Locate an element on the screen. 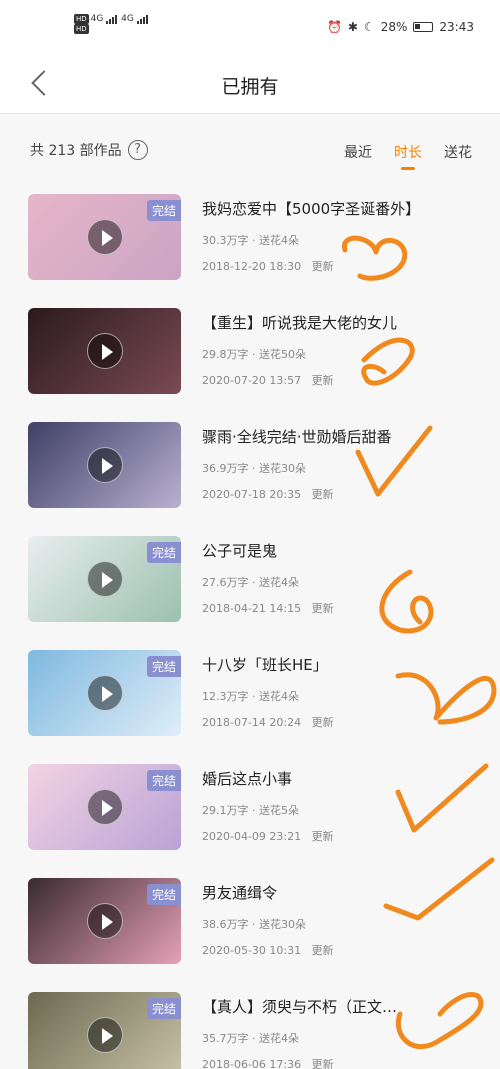 The width and height of the screenshot is (500, 1069). filter-bar: 共 213 部作品 ? 最近 时长 送花 is located at coordinates (250, 146).